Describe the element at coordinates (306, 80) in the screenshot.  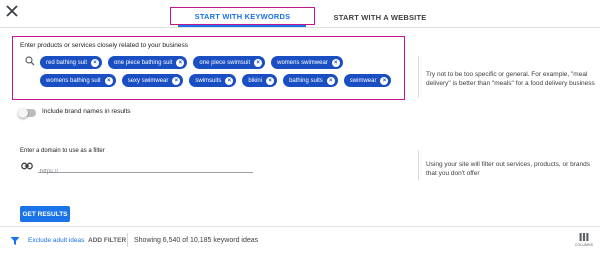
I see `chip-label: bathing suits` at that location.